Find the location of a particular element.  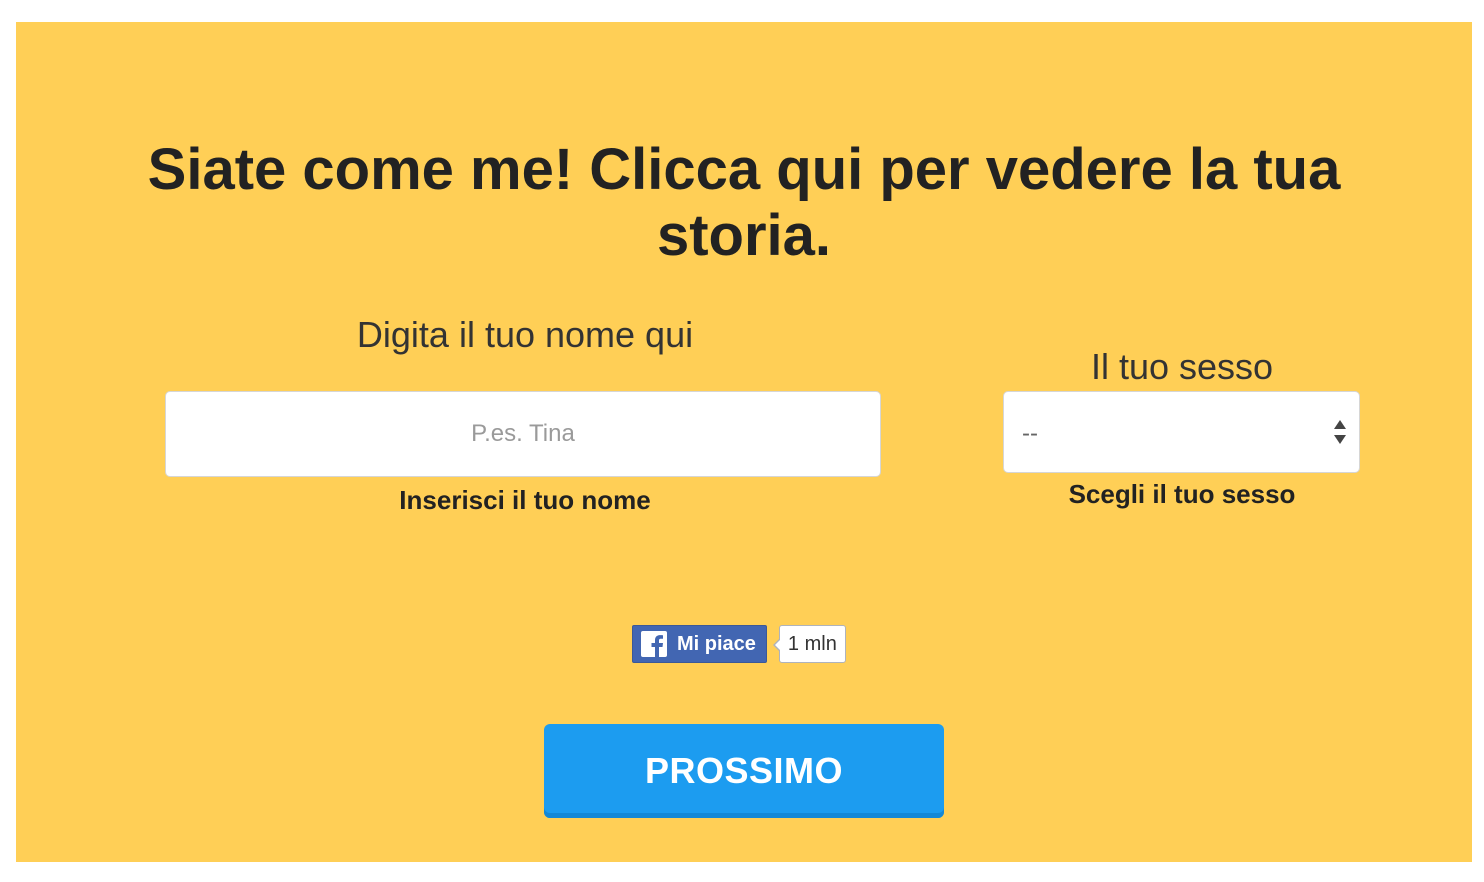

sex-hint: Scegli il tuo sesso is located at coordinates (1182, 494).